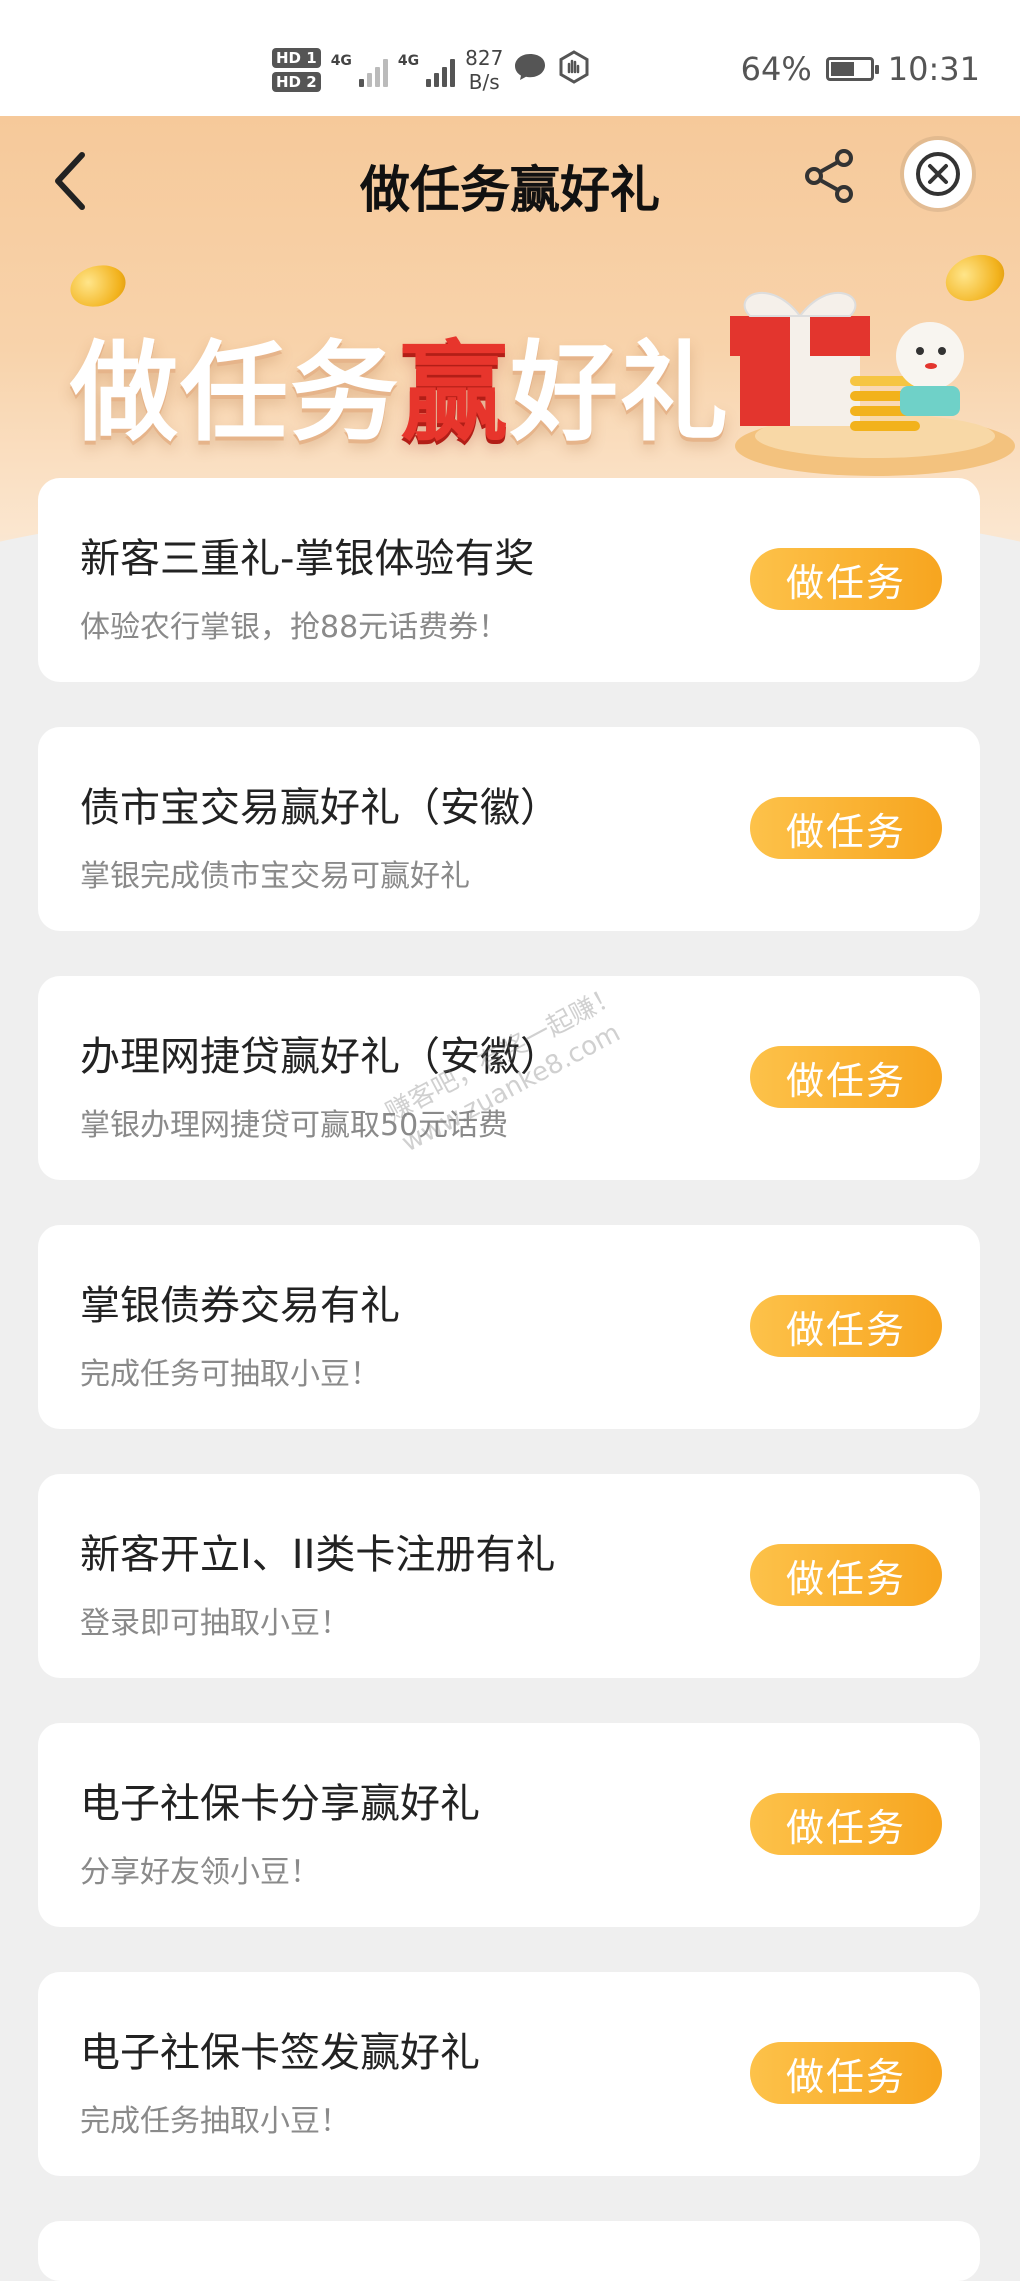  Describe the element at coordinates (359, 70) in the screenshot. I see `signal1-icon: 4G` at that location.